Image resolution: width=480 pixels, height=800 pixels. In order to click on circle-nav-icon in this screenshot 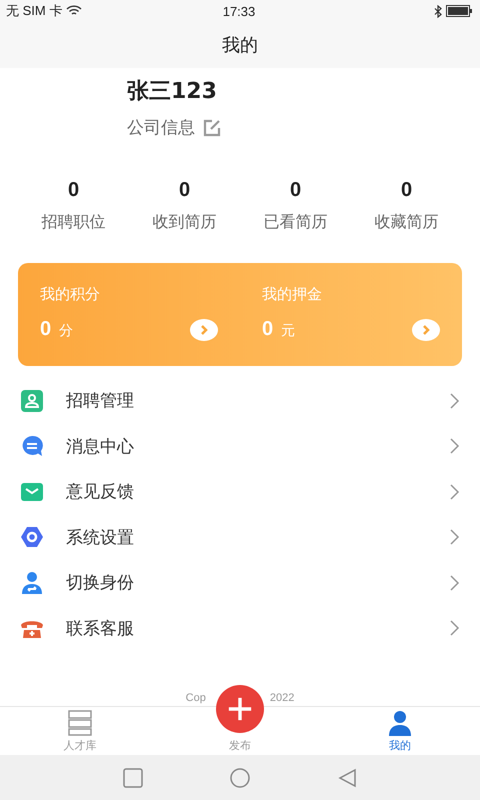, I will do `click(239, 777)`.